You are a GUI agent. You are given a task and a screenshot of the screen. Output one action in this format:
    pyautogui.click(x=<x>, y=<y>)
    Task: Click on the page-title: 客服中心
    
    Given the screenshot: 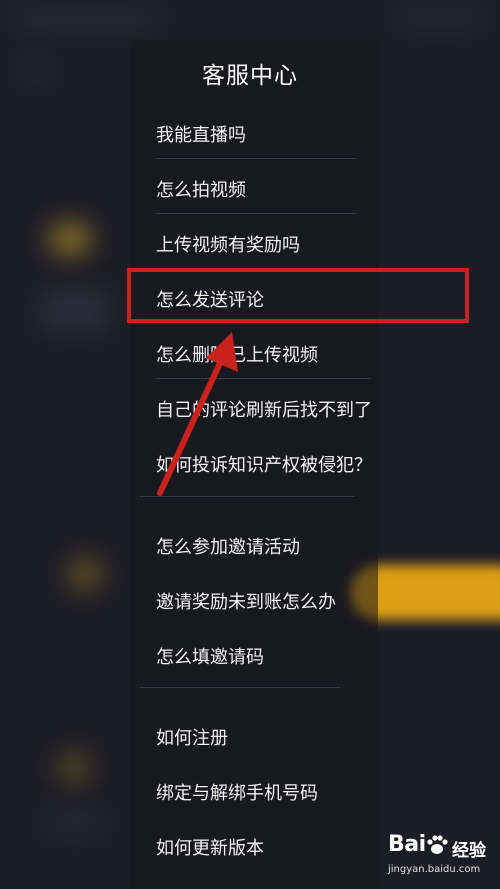 What is the action you would take?
    pyautogui.click(x=250, y=76)
    